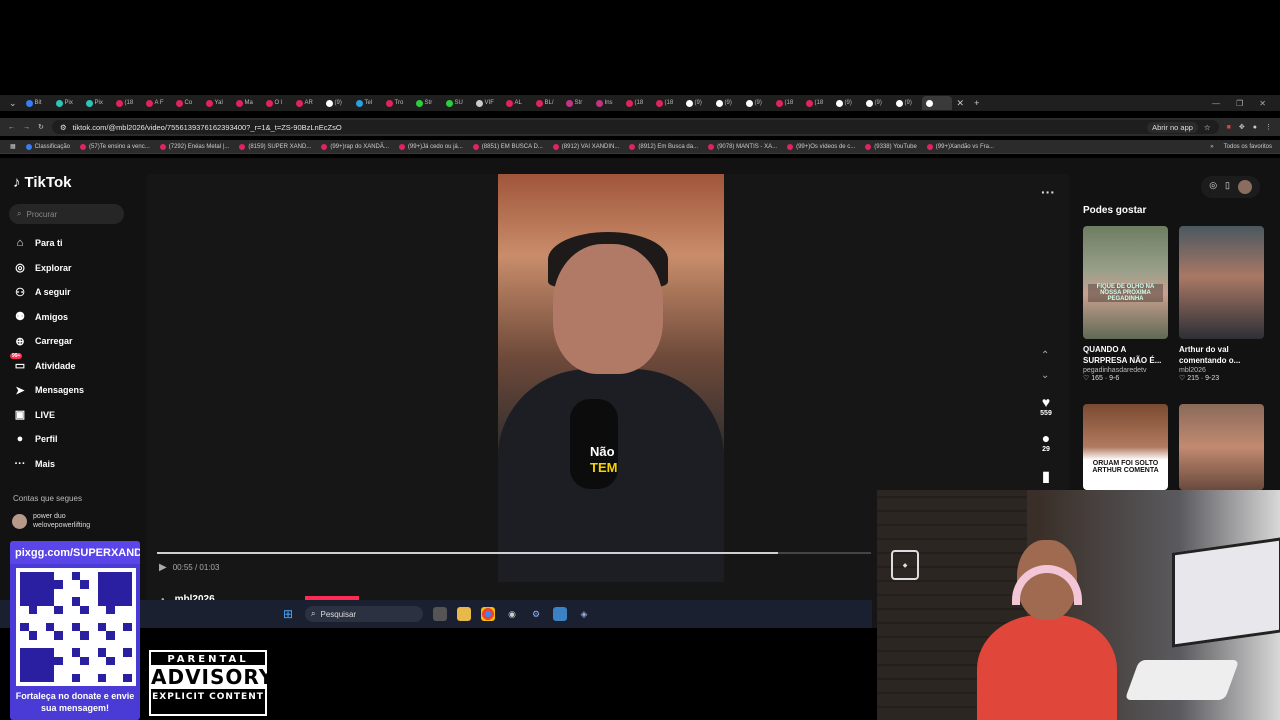 This screenshot has height=720, width=1280. What do you see at coordinates (560, 614) in the screenshot?
I see `app-icon` at bounding box center [560, 614].